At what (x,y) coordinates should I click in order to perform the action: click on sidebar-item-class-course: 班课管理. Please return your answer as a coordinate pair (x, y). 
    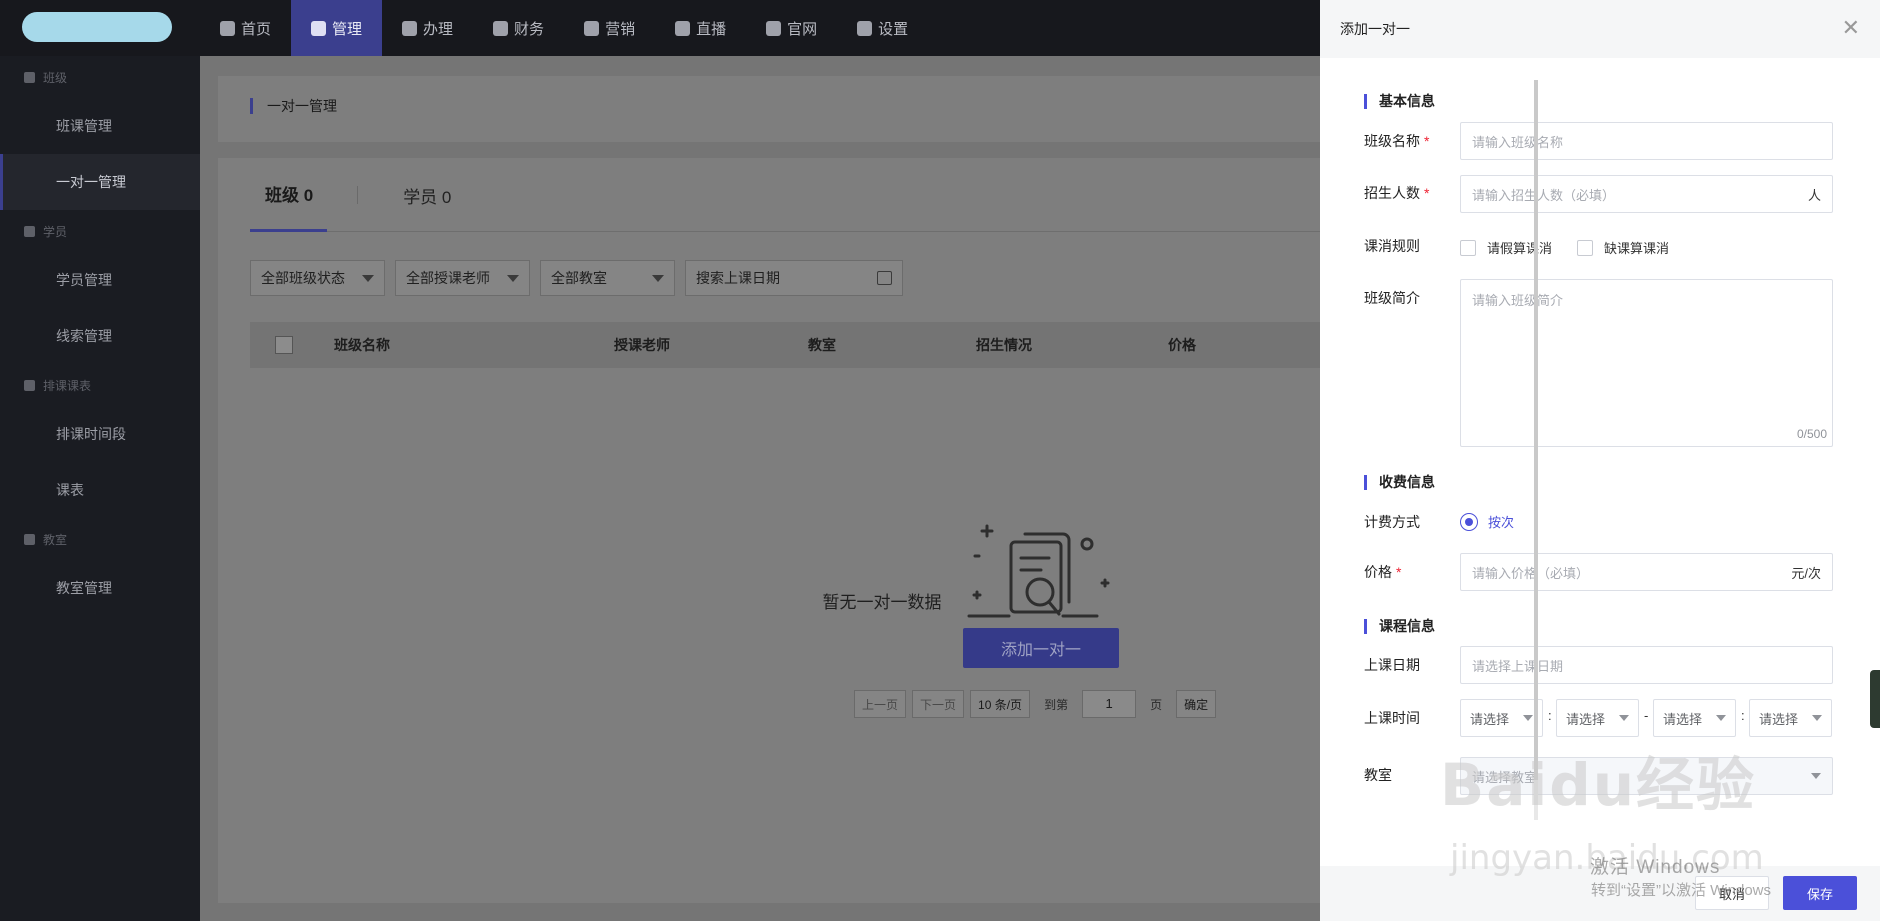
    Looking at the image, I should click on (100, 126).